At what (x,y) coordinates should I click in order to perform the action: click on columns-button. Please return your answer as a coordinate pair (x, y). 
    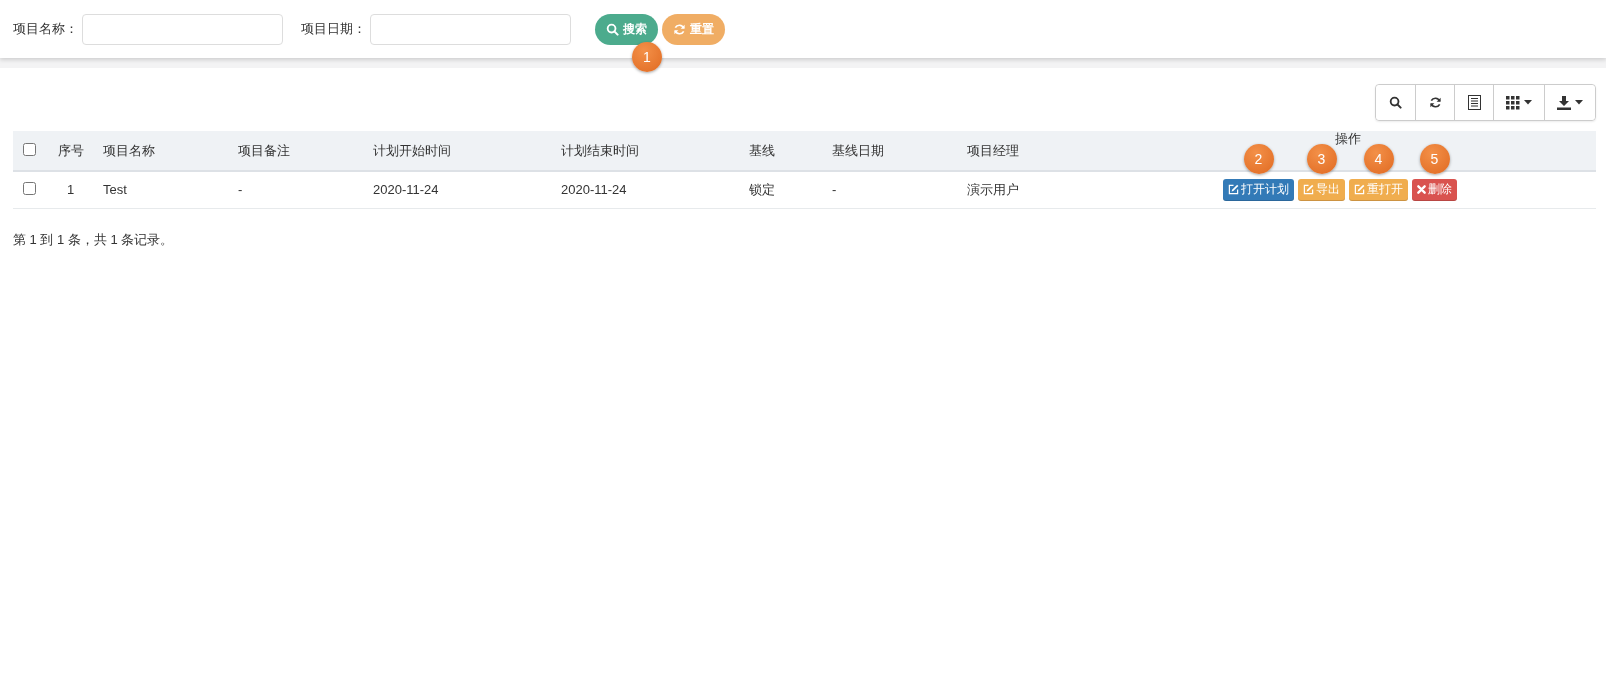
    Looking at the image, I should click on (1518, 102).